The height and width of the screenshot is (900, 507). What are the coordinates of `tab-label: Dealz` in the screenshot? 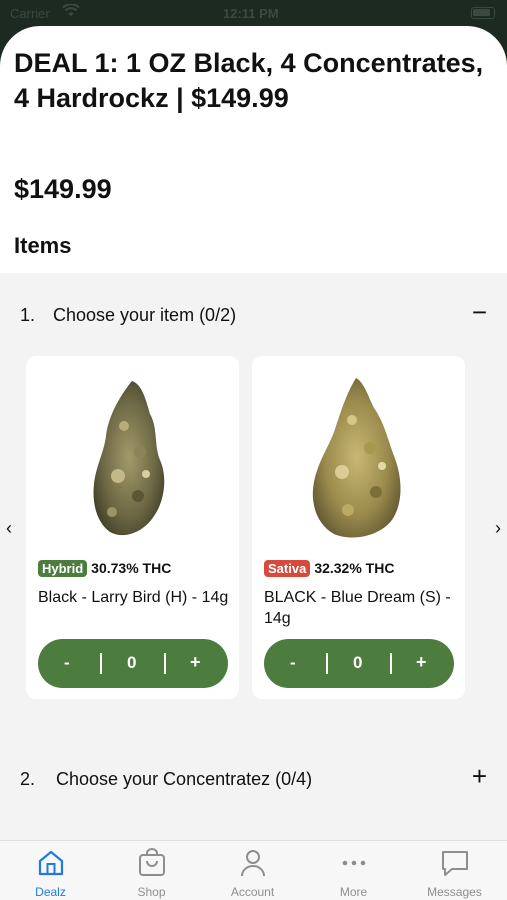 It's located at (50, 892).